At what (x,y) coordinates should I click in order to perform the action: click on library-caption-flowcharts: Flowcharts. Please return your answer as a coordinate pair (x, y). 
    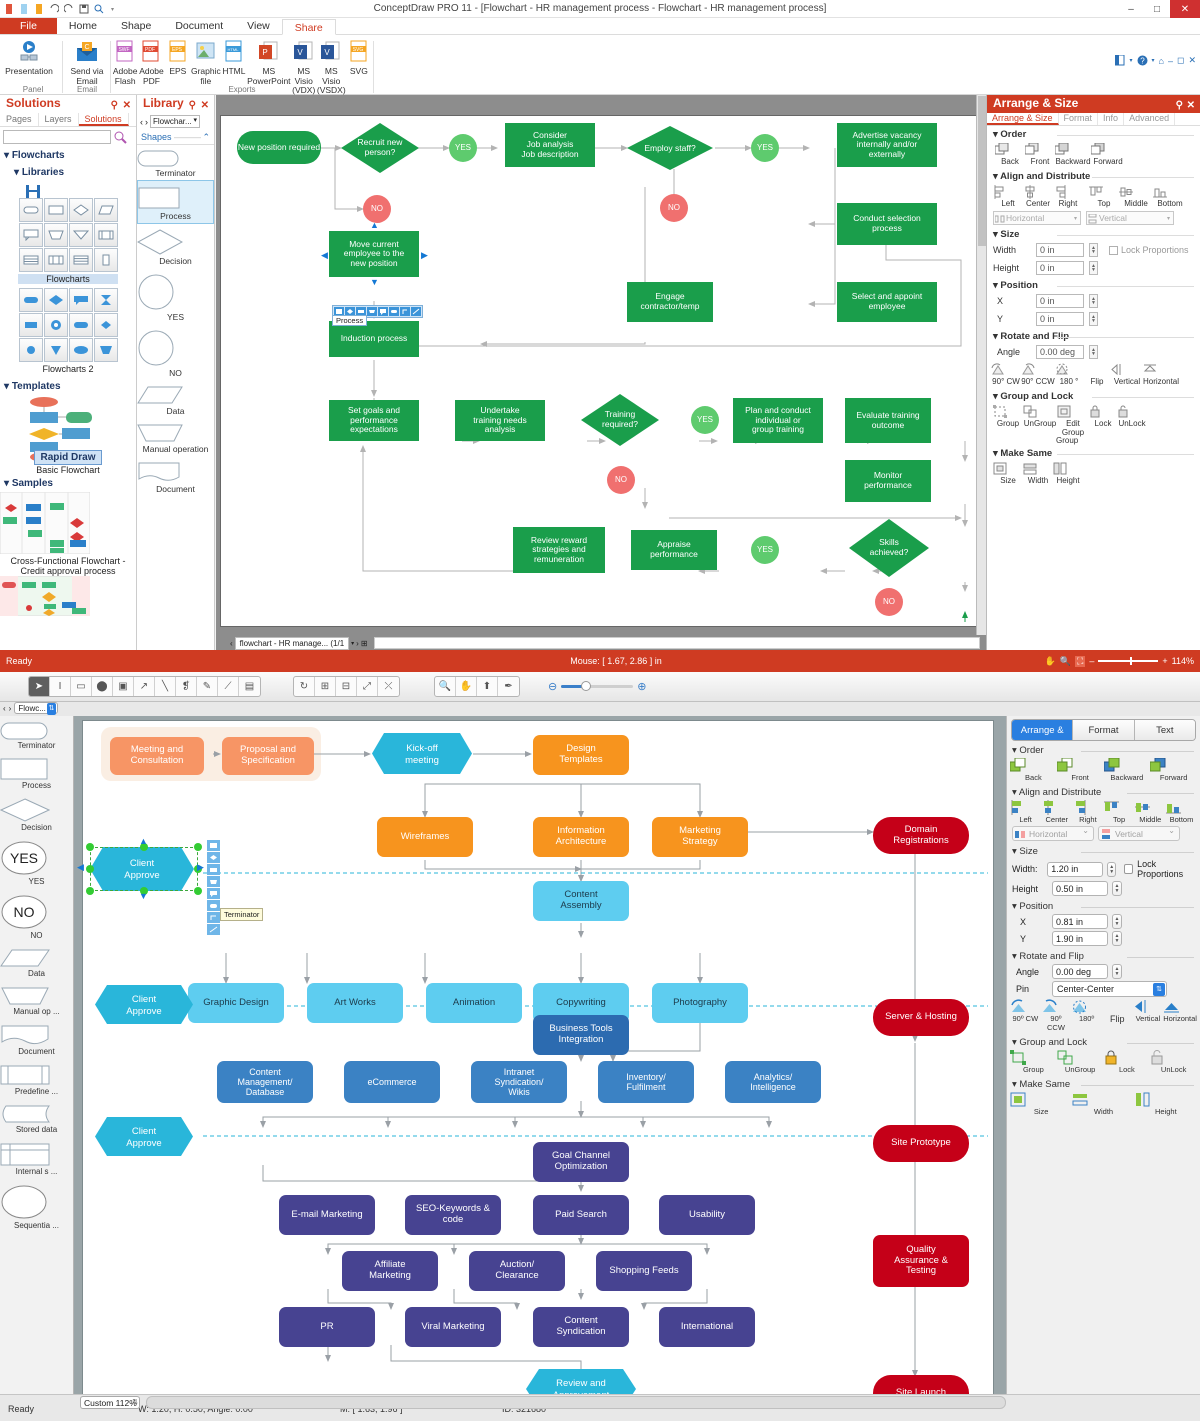
    Looking at the image, I should click on (68, 279).